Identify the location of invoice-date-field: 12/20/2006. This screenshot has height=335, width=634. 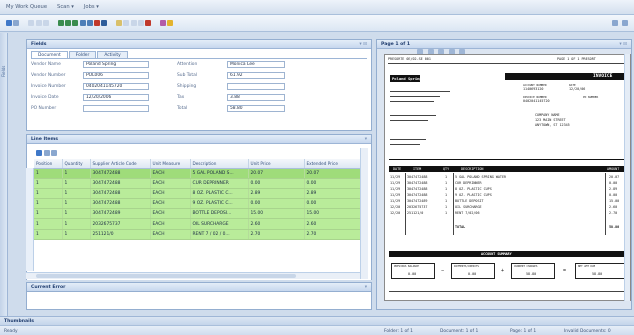
(116, 97).